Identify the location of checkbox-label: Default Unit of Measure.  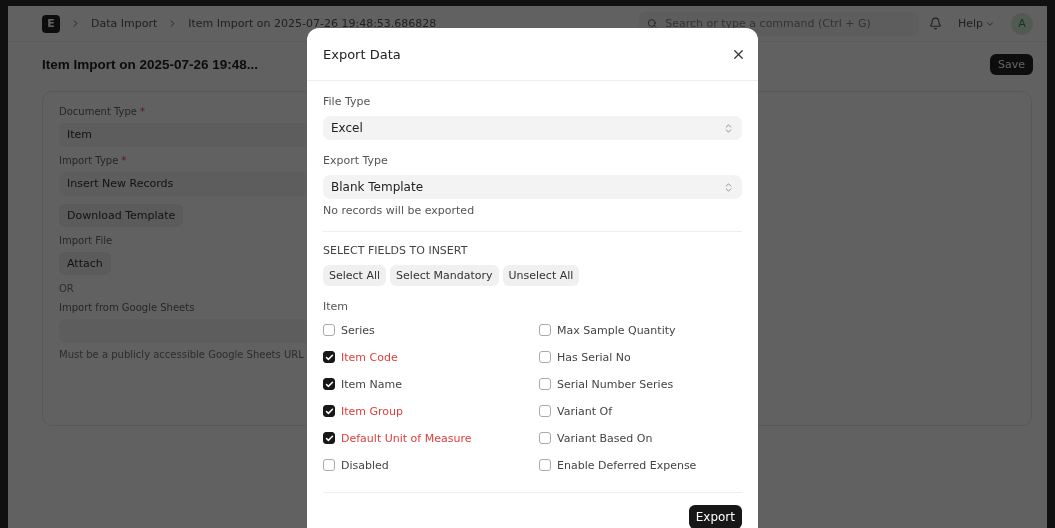
(406, 438).